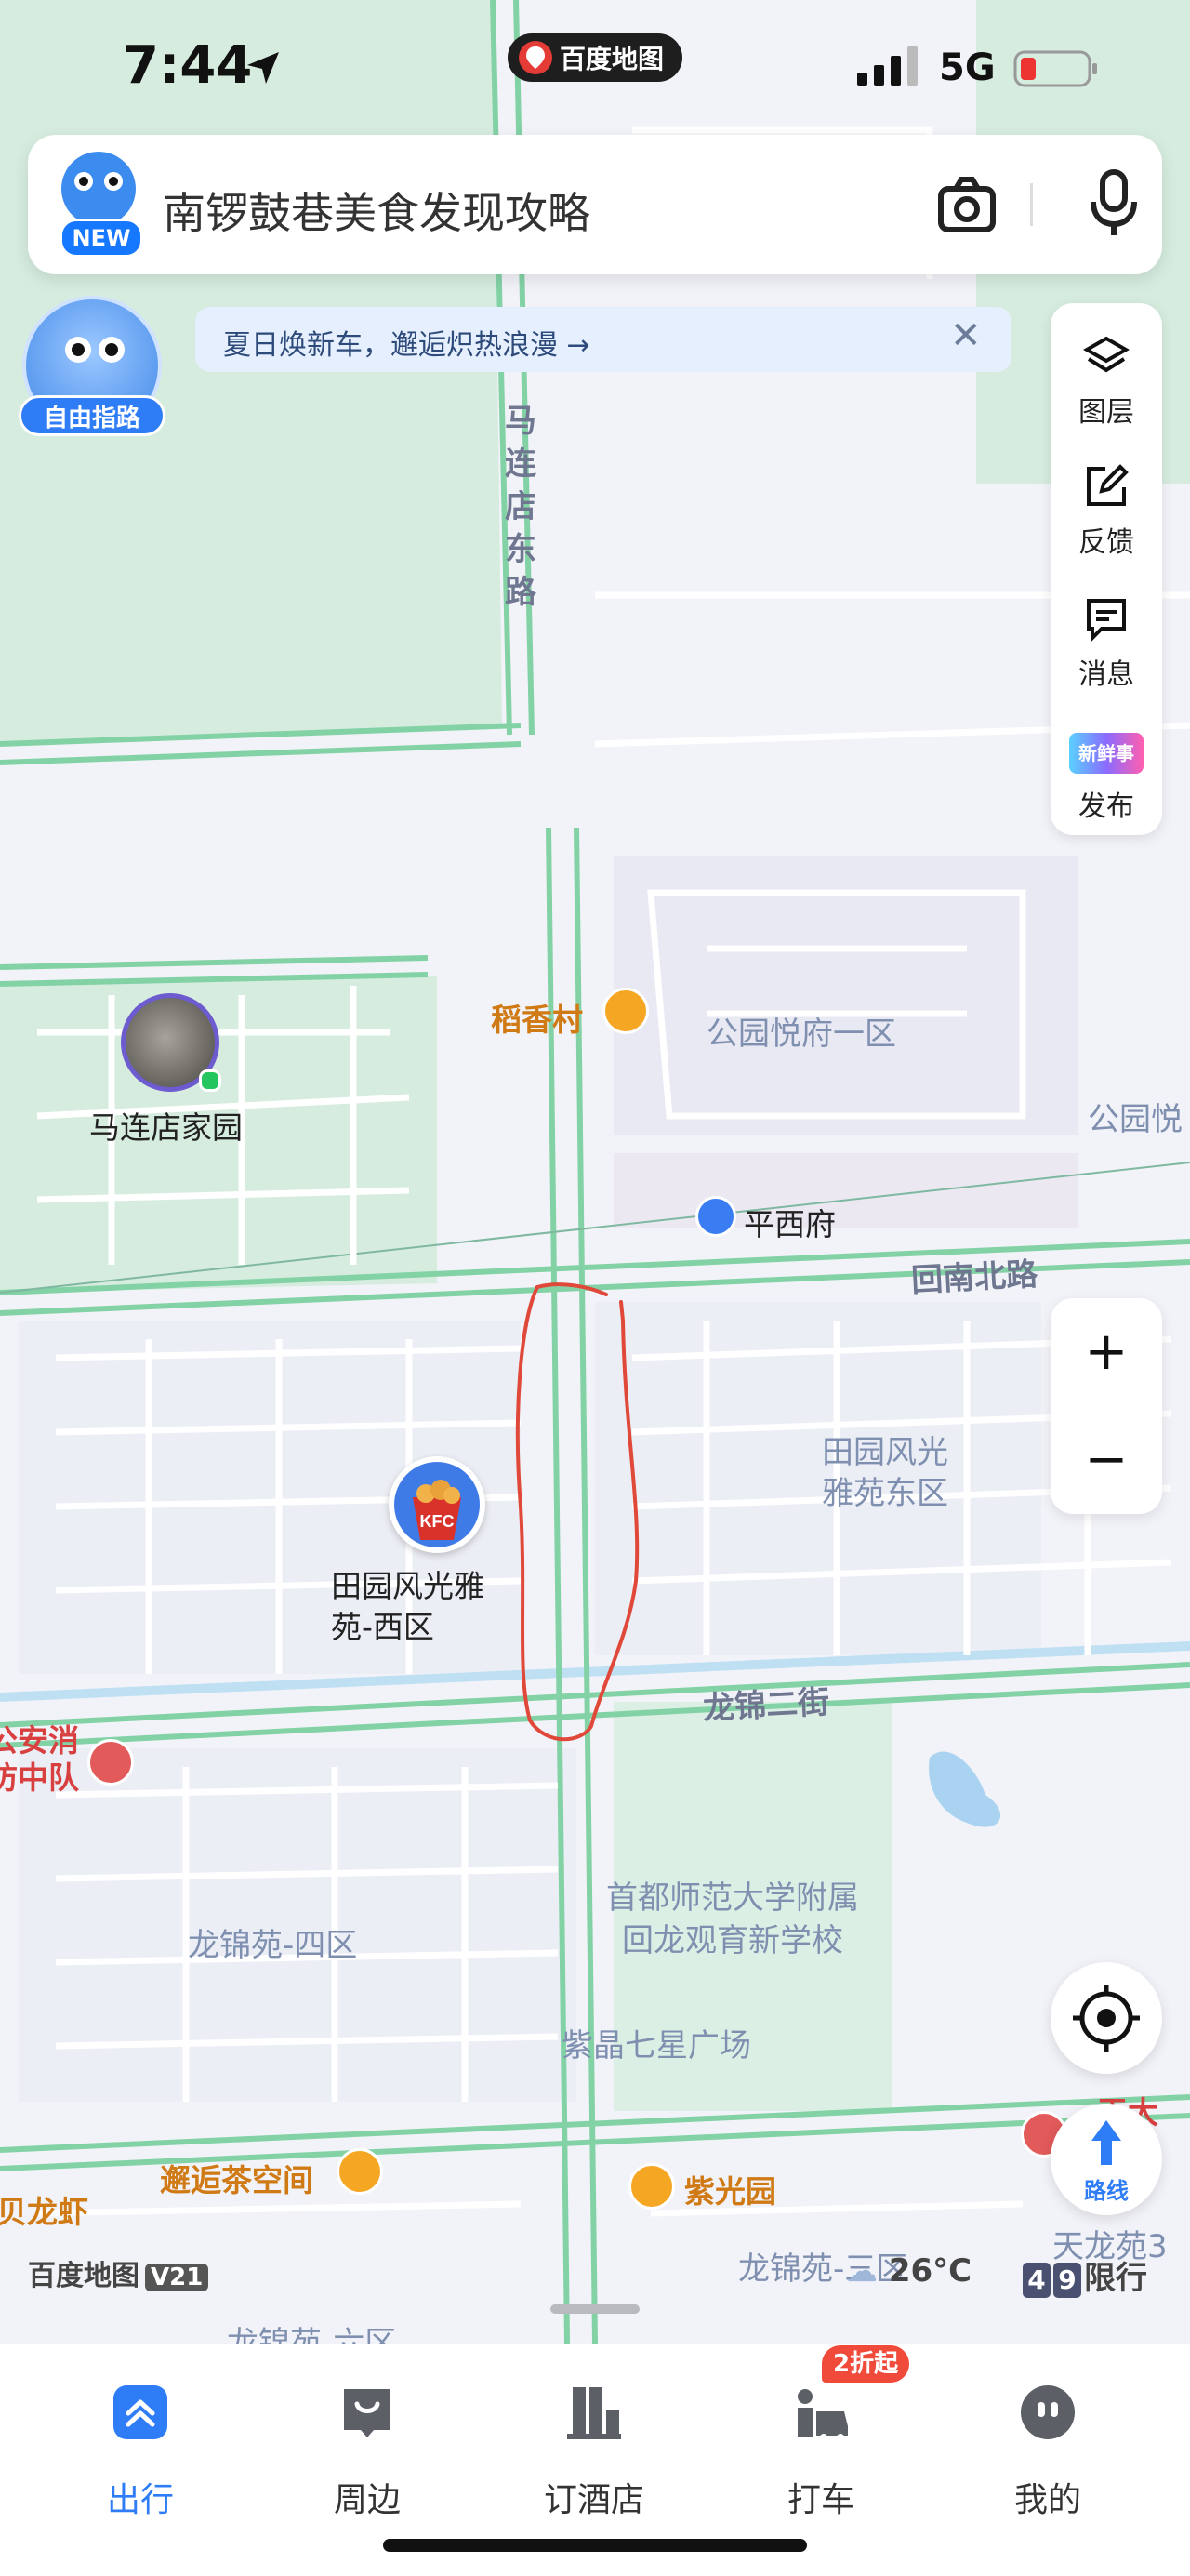 The height and width of the screenshot is (2576, 1190). What do you see at coordinates (866, 2364) in the screenshot?
I see `taxi-promo-badge: 2折起` at bounding box center [866, 2364].